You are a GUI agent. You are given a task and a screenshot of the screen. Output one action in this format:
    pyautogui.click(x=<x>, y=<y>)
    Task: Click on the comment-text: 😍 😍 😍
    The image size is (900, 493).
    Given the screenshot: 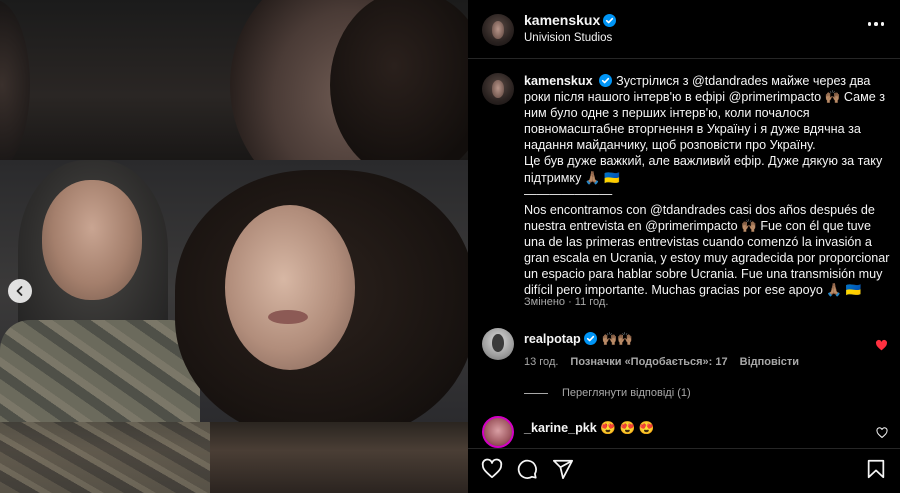 What is the action you would take?
    pyautogui.click(x=627, y=428)
    